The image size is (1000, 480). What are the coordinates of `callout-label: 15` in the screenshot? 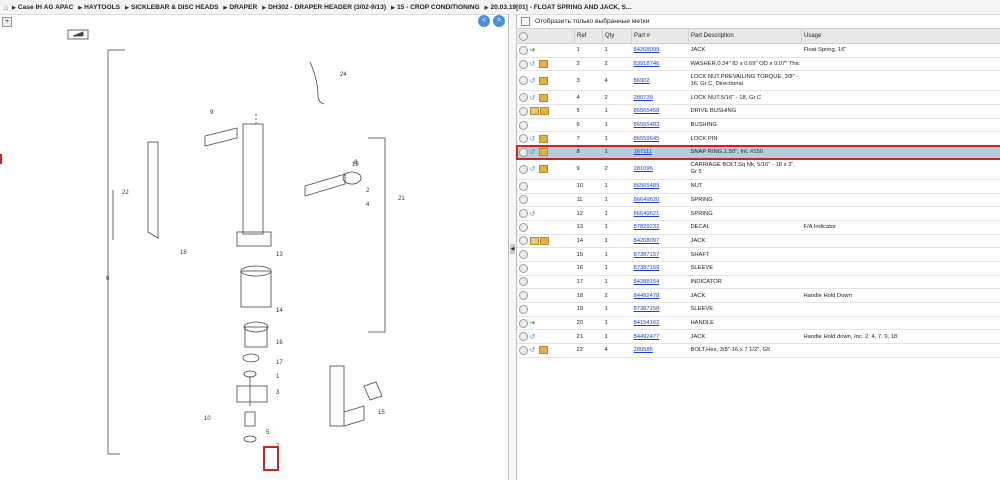 It's located at (381, 413).